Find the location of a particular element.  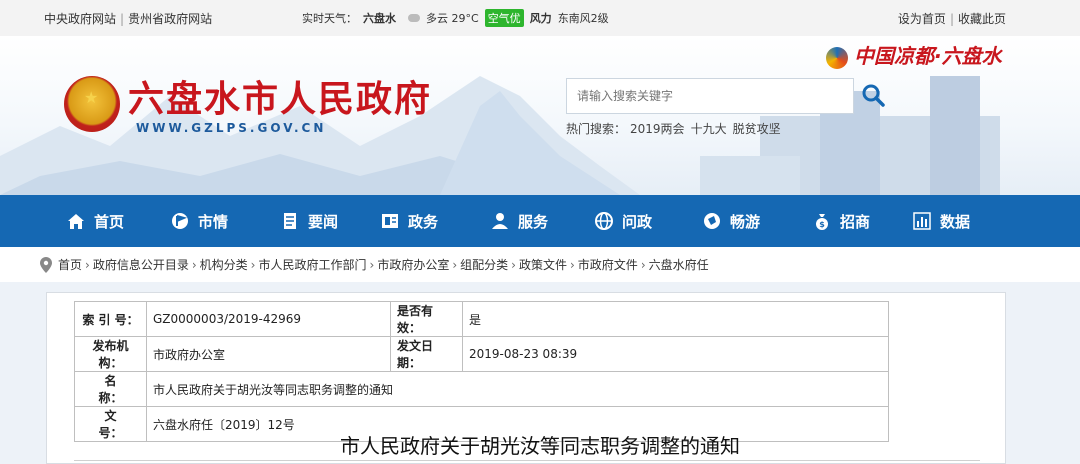

breadcrumb-item: 首页 is located at coordinates (70, 264).